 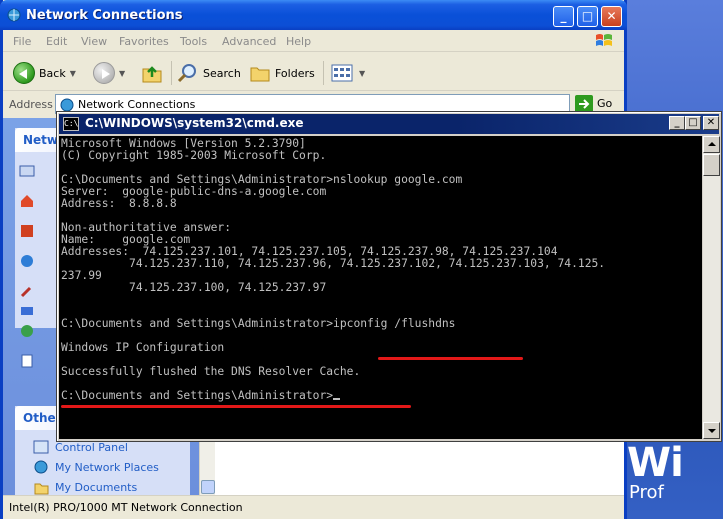 I want to click on menu-view: View, so click(x=94, y=41).